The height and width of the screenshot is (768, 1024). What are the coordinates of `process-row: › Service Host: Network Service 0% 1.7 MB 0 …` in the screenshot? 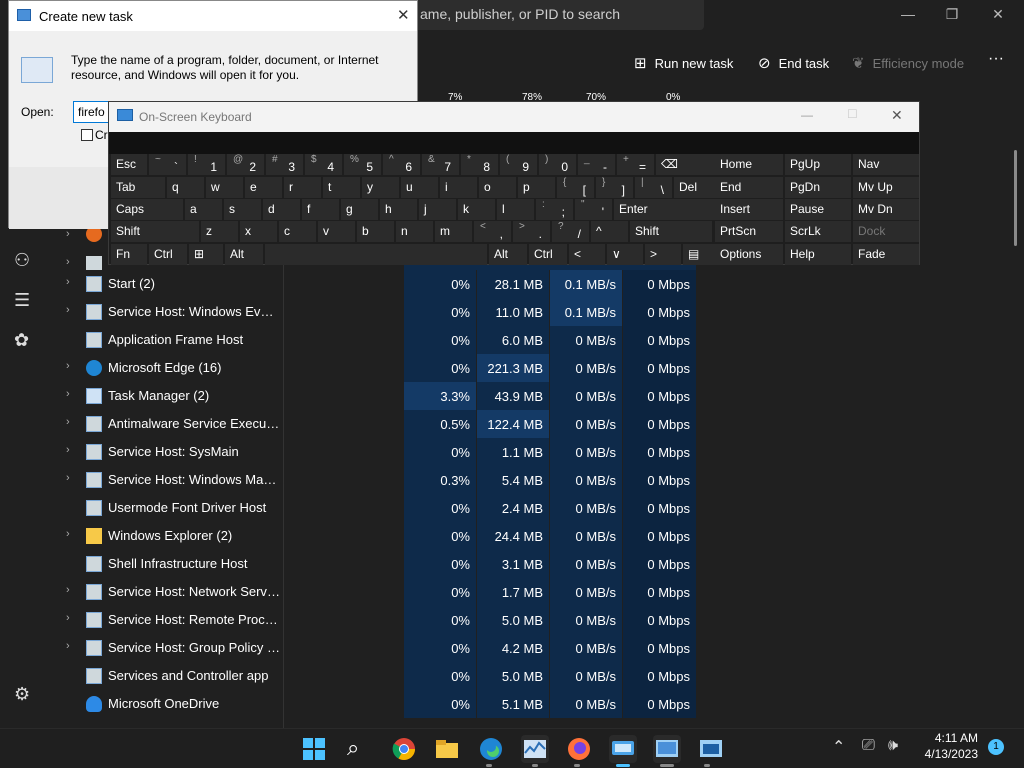 It's located at (378, 592).